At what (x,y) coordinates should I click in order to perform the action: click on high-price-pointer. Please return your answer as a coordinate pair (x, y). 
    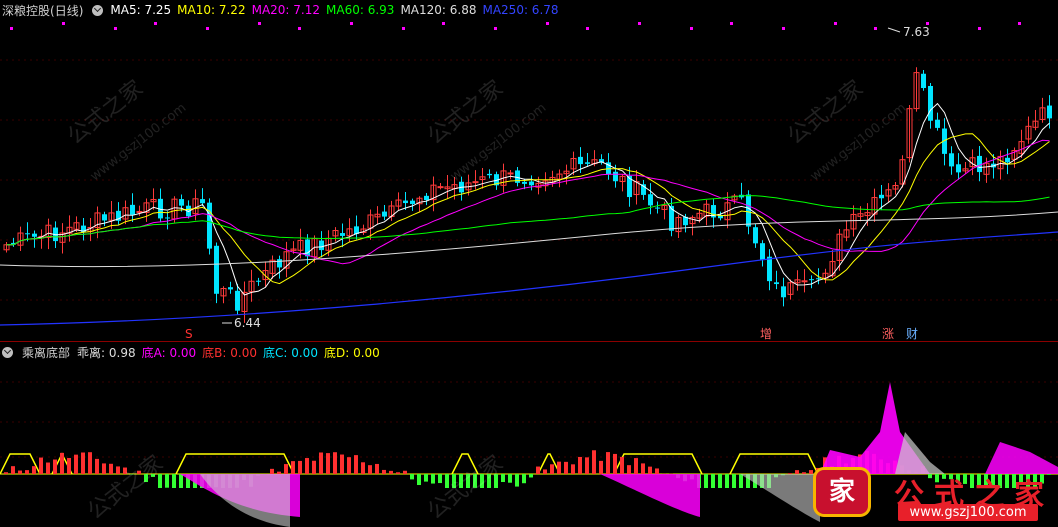
    Looking at the image, I should click on (894, 30).